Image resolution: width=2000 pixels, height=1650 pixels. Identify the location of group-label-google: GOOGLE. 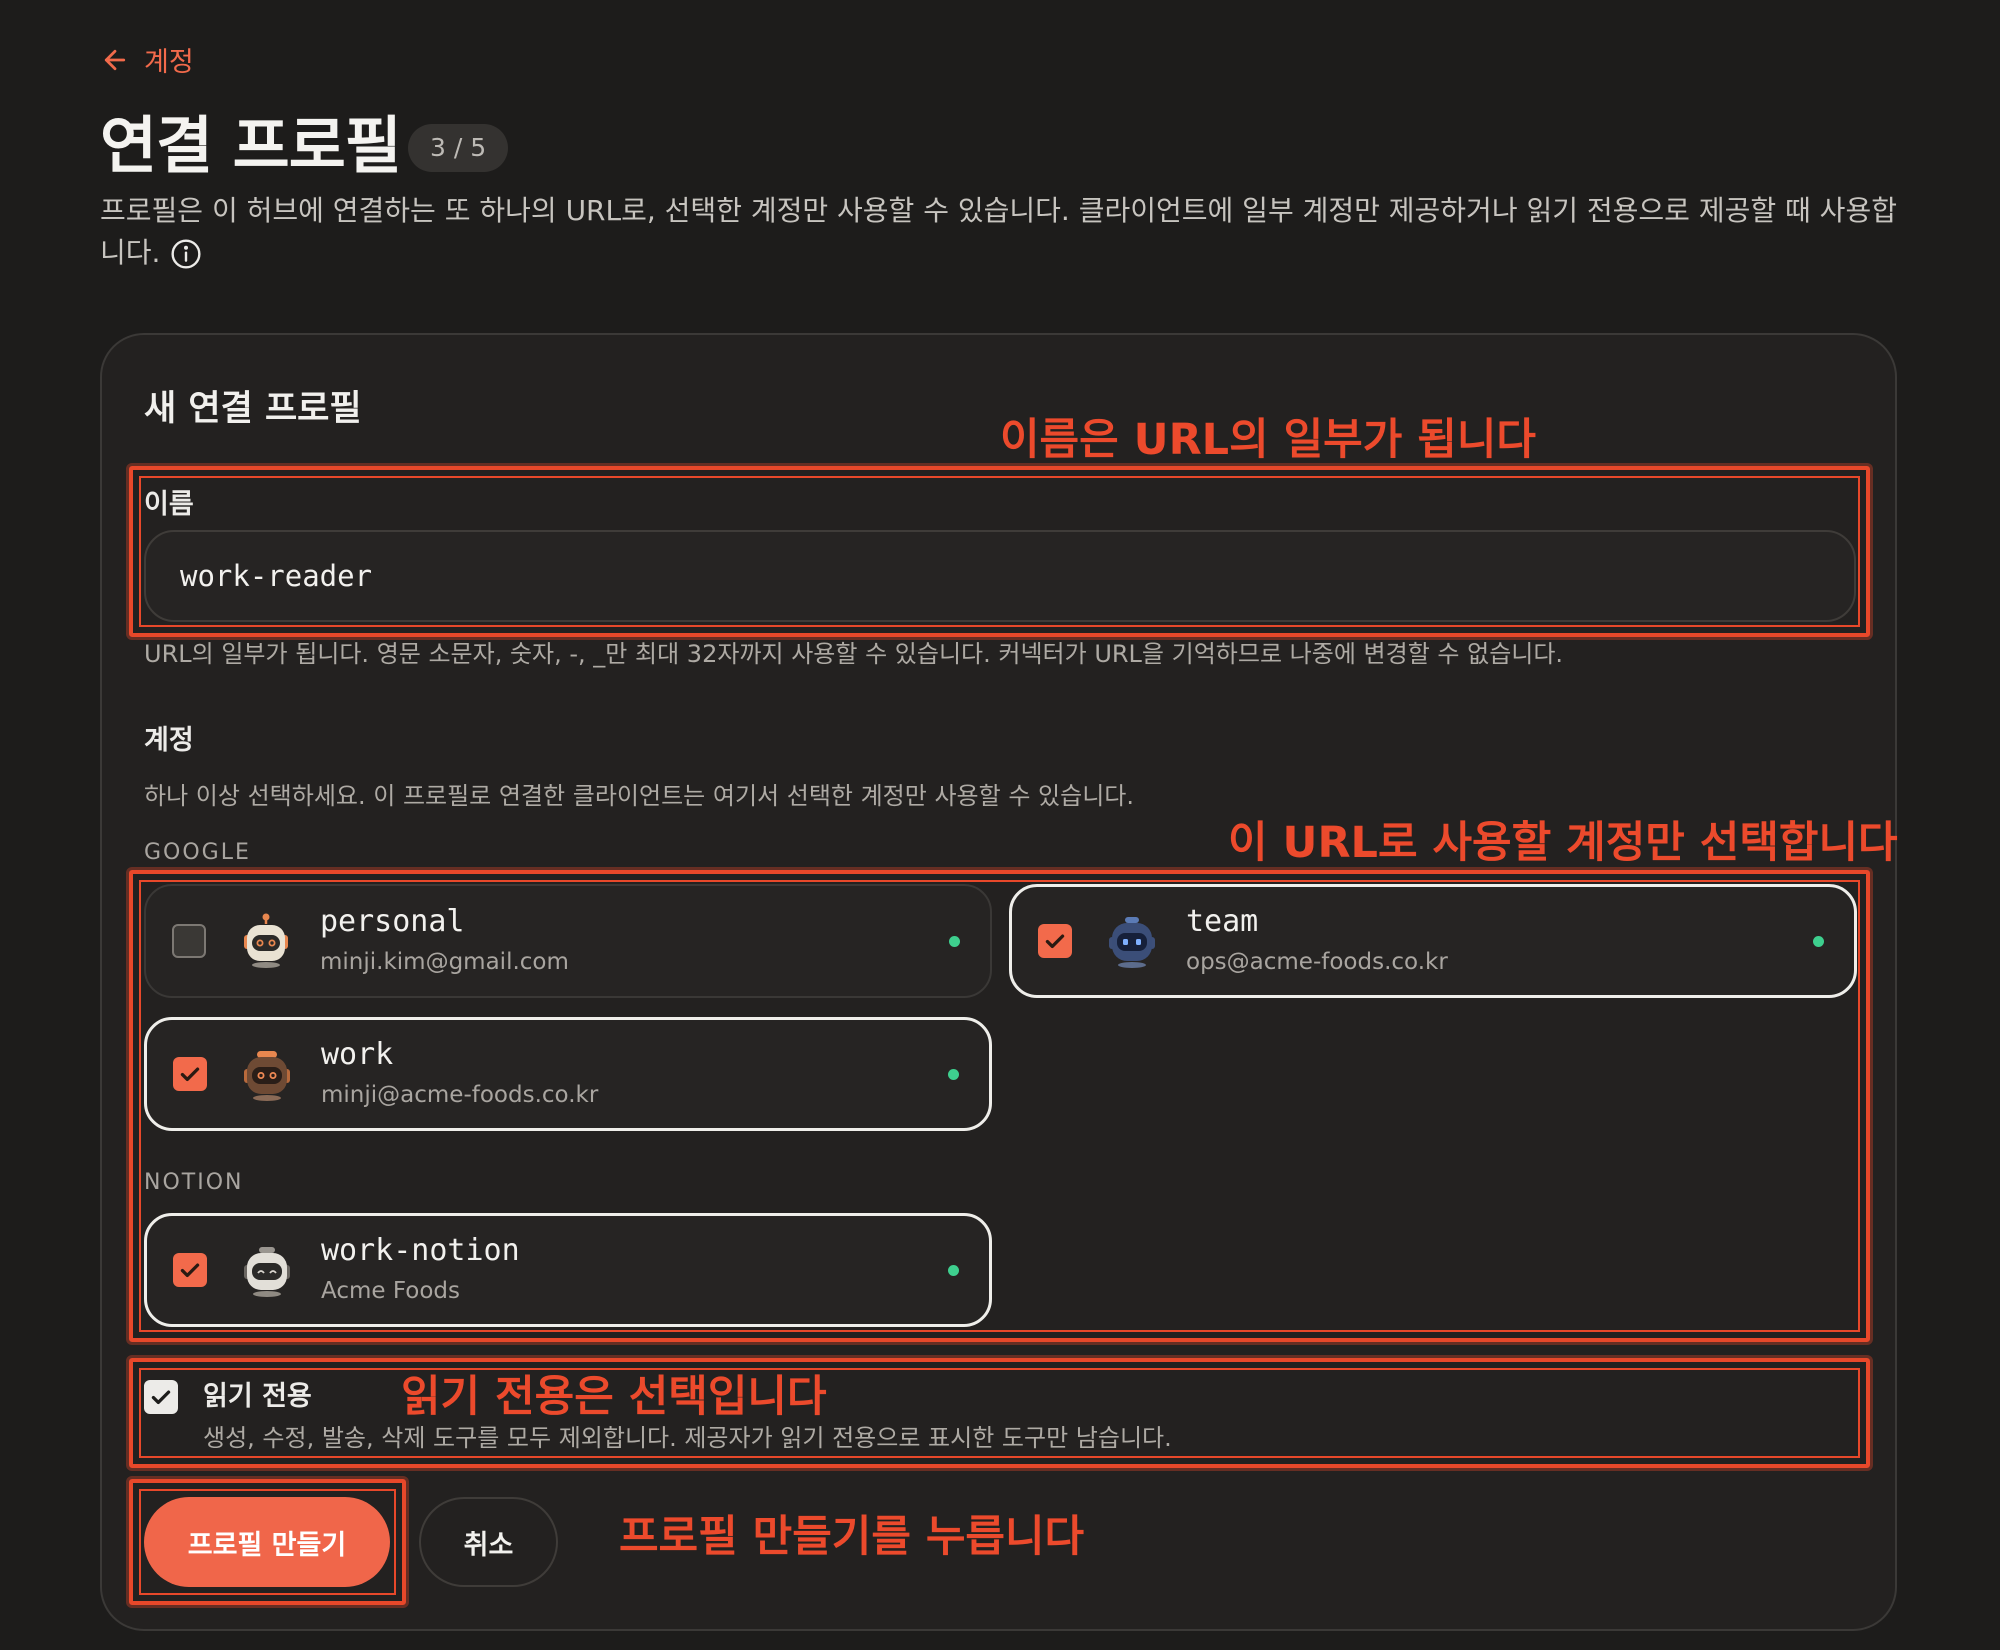
(197, 852).